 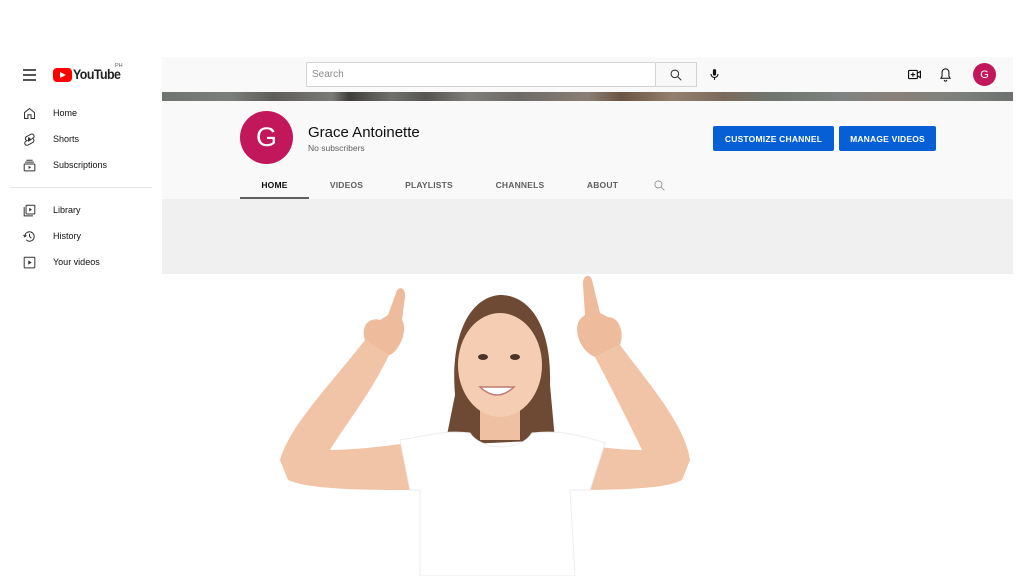 I want to click on microphone-icon, so click(x=714, y=74).